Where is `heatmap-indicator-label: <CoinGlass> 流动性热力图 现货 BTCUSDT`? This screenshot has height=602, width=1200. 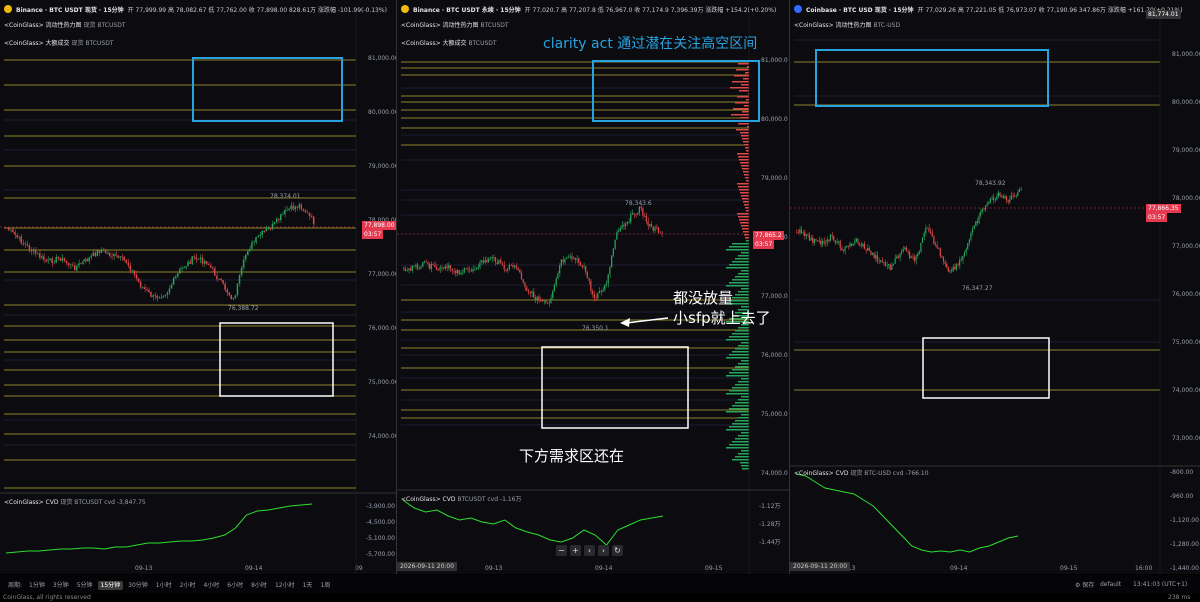
heatmap-indicator-label: <CoinGlass> 流动性热力图 现货 BTCUSDT is located at coordinates (64, 24).